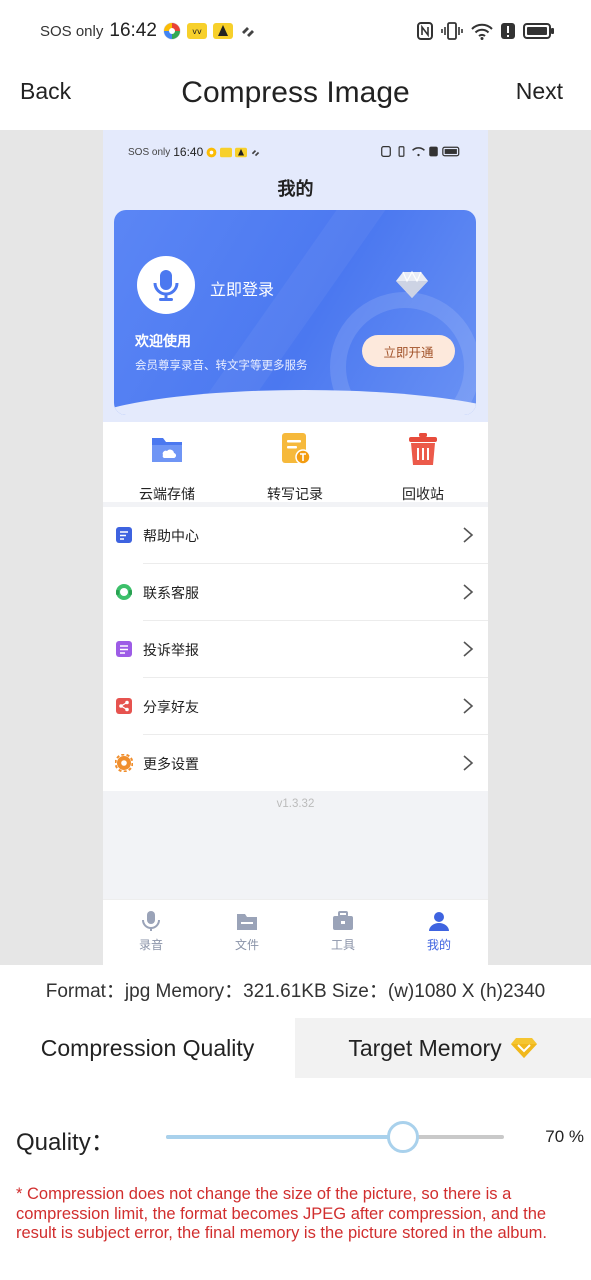 Image resolution: width=591 pixels, height=1280 pixels. What do you see at coordinates (149, 152) in the screenshot?
I see `preview-status-carrier: SOS only` at bounding box center [149, 152].